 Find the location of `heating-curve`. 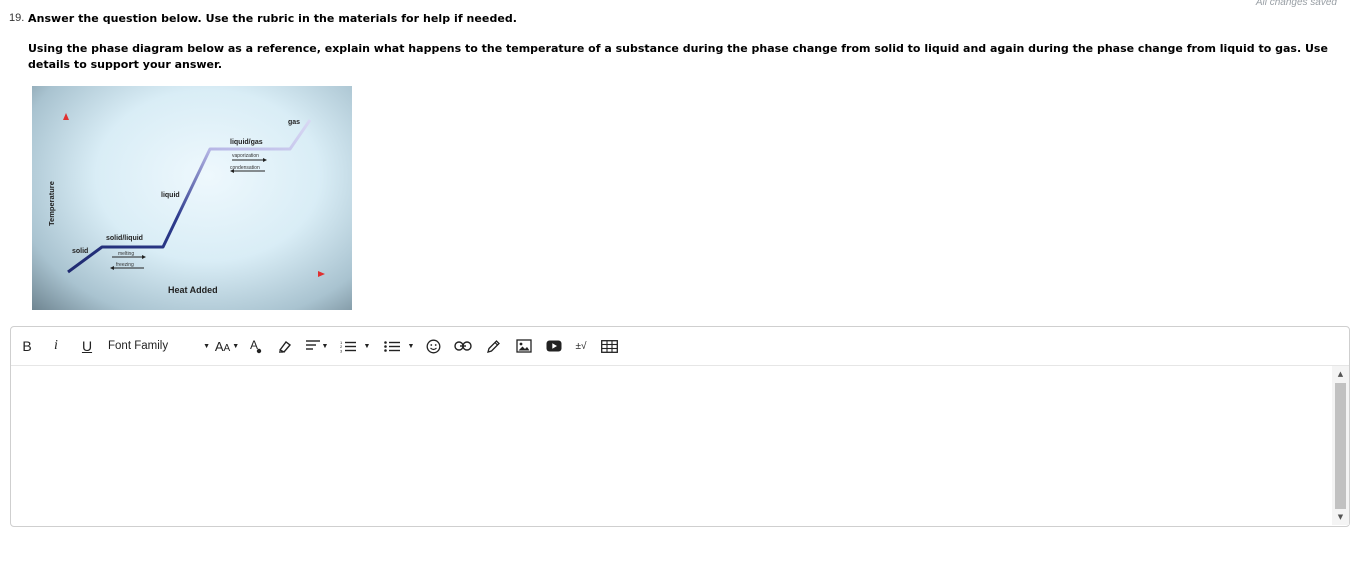

heating-curve is located at coordinates (189, 196).